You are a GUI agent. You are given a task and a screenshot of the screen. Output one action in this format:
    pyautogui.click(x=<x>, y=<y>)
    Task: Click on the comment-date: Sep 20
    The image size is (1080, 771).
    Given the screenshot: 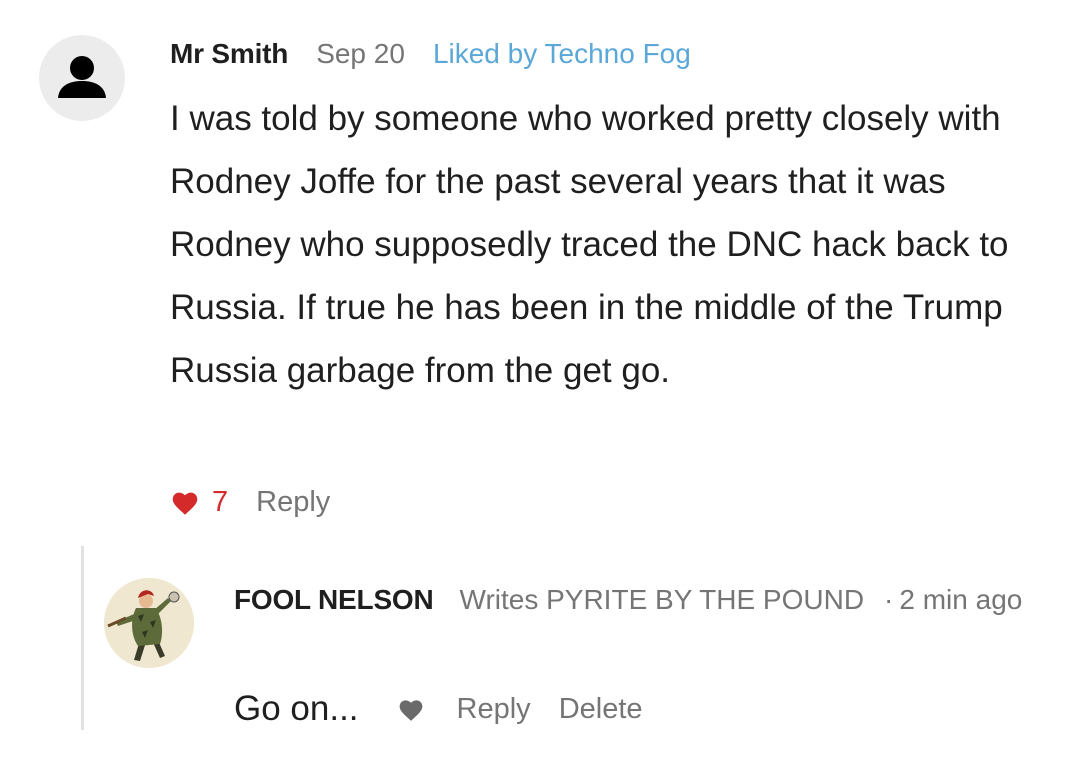 What is the action you would take?
    pyautogui.click(x=360, y=54)
    